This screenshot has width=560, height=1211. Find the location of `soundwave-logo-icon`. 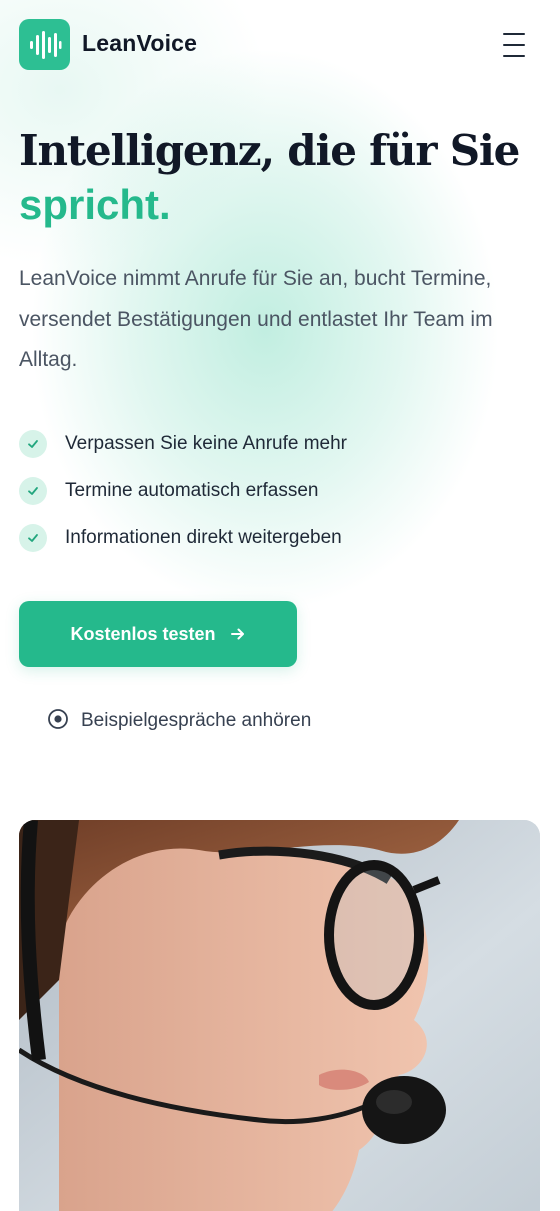

soundwave-logo-icon is located at coordinates (44, 44).